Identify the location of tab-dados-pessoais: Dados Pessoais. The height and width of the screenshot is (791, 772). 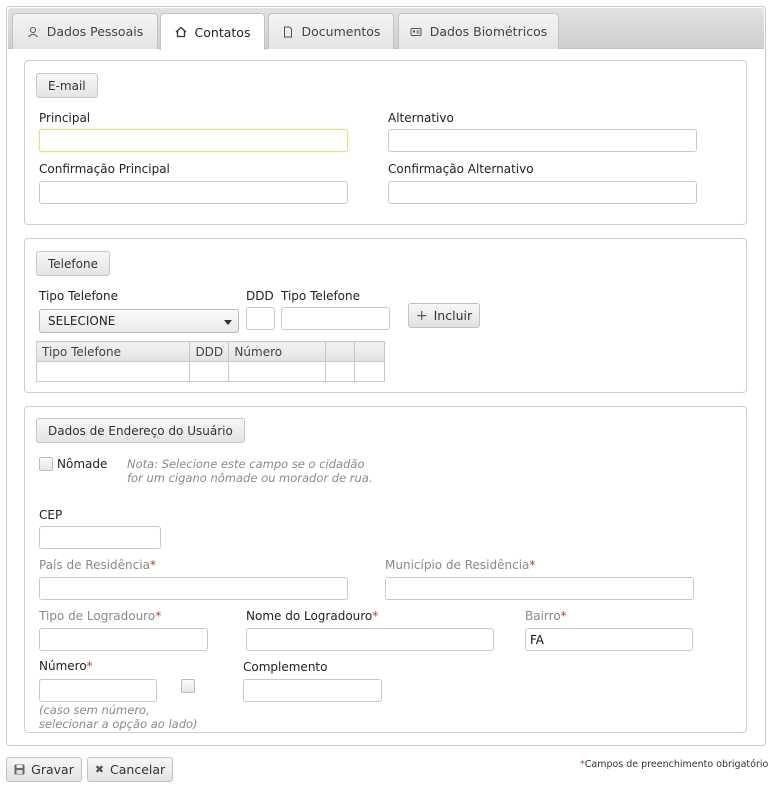
(85, 31).